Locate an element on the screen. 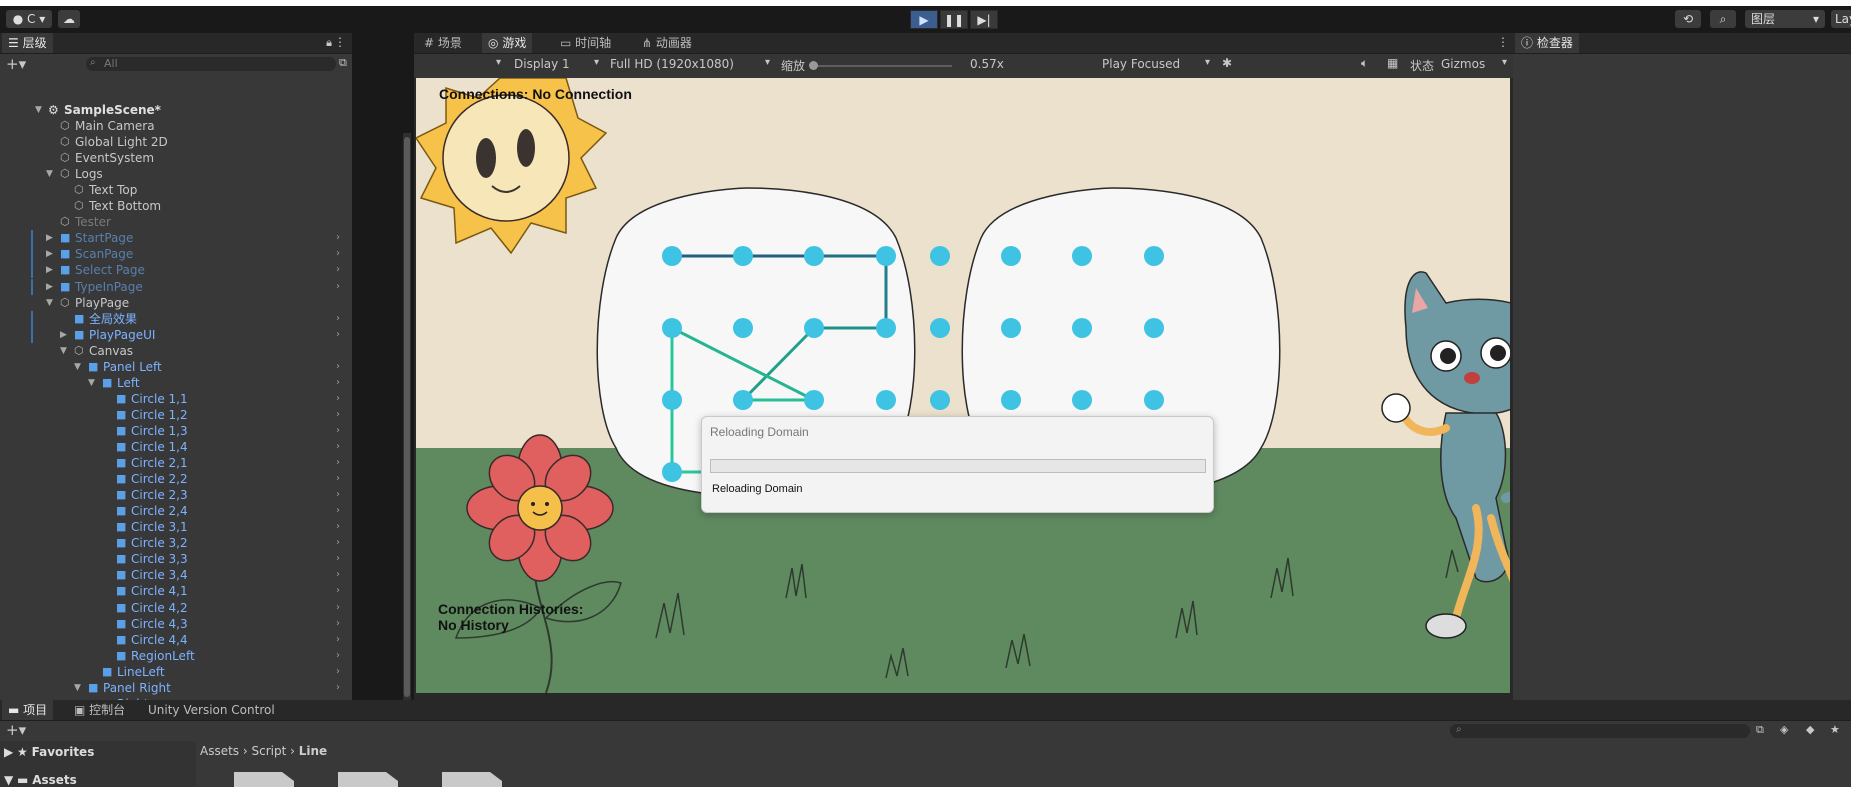 The width and height of the screenshot is (1851, 787). resolution-dropdown: Full HD (1920x1080) ▾ is located at coordinates (690, 65).